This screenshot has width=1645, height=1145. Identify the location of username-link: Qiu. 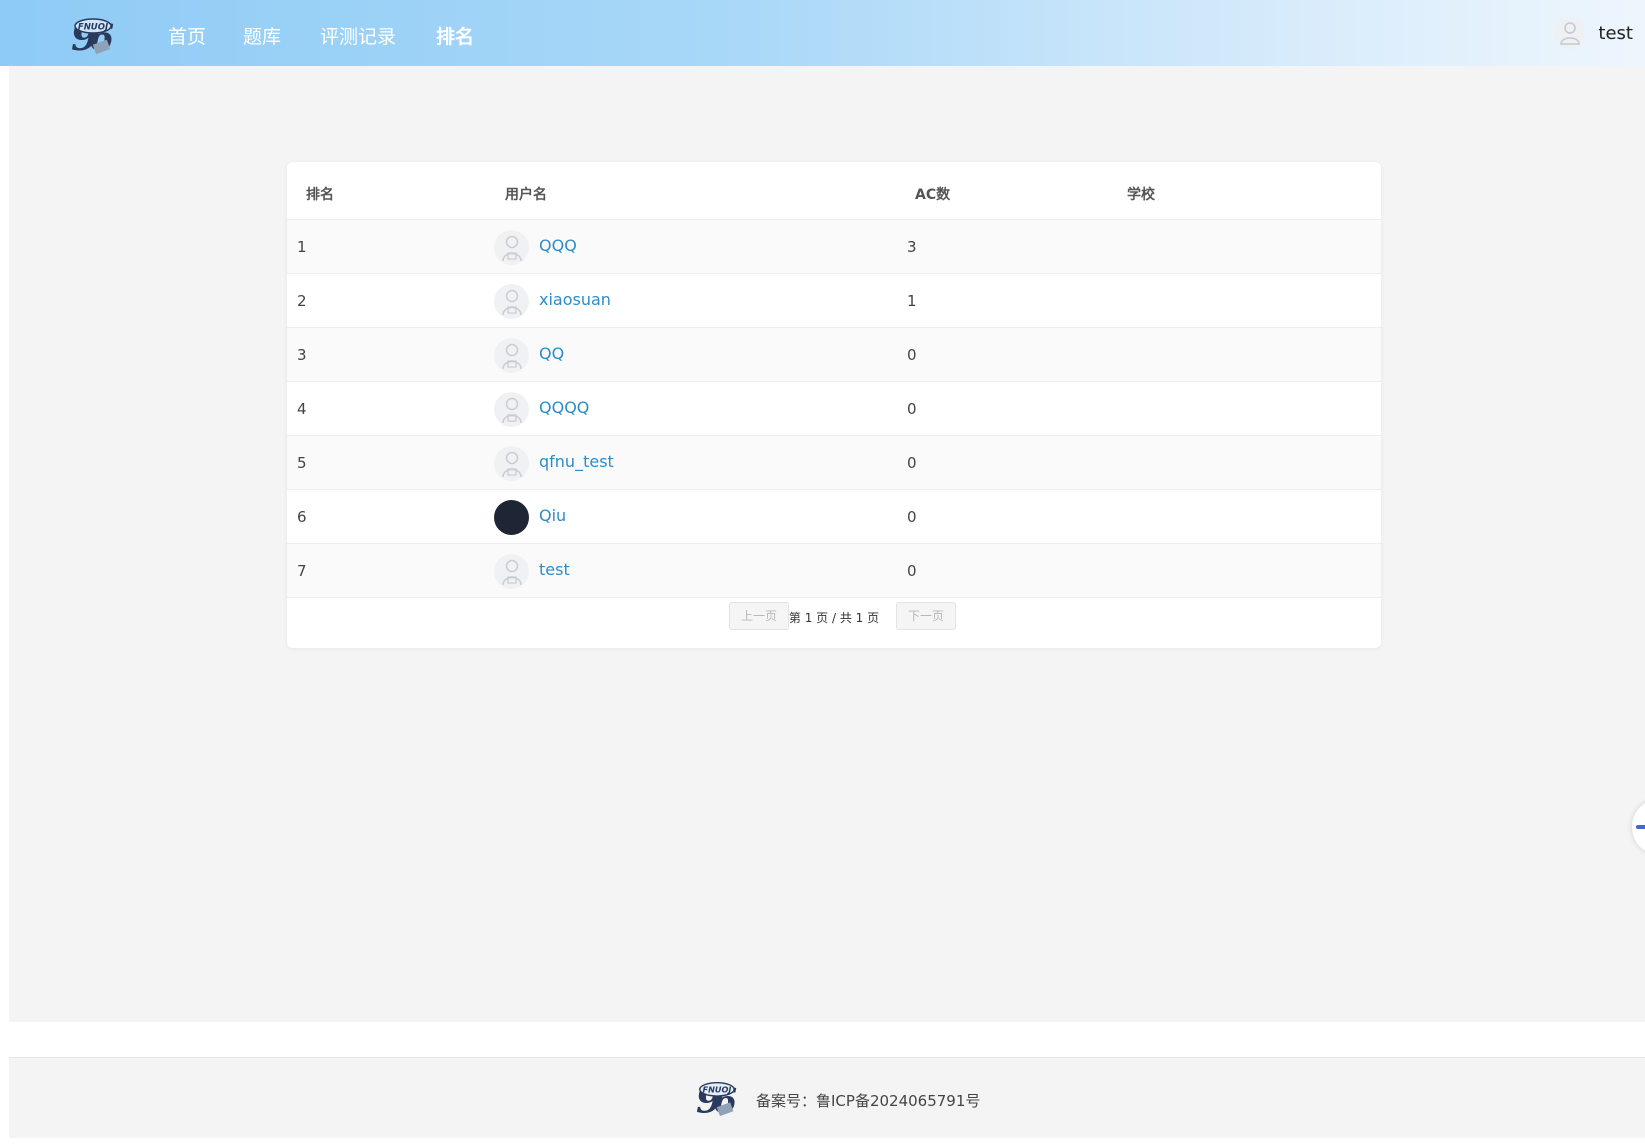
(552, 515).